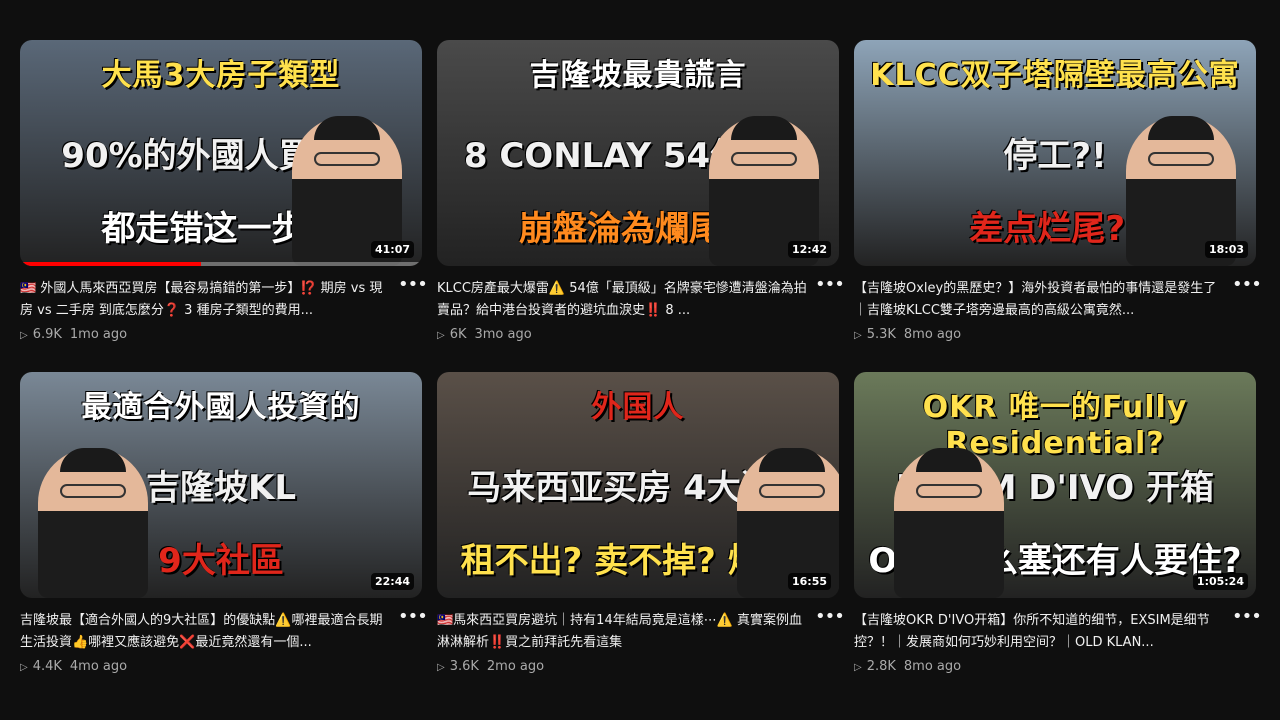 The width and height of the screenshot is (1280, 720). What do you see at coordinates (623, 667) in the screenshot?
I see `video-stats: ▷ 3.6K 2mo ago` at bounding box center [623, 667].